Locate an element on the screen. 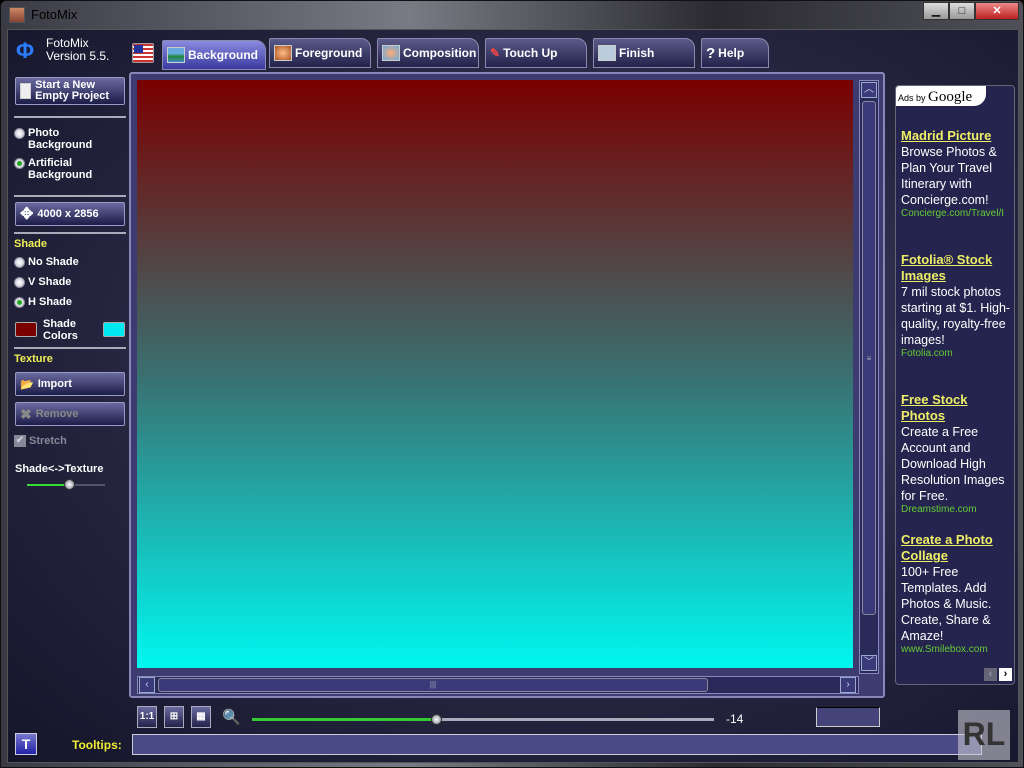 Image resolution: width=1024 pixels, height=768 pixels. ad-url: Dreamstime.com is located at coordinates (958, 510).